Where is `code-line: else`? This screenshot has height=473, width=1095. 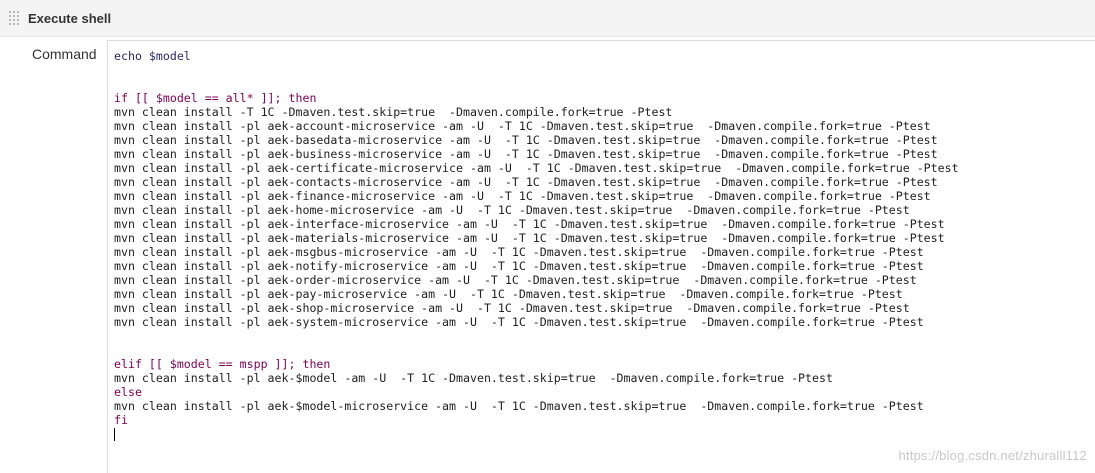
code-line: else is located at coordinates (128, 392).